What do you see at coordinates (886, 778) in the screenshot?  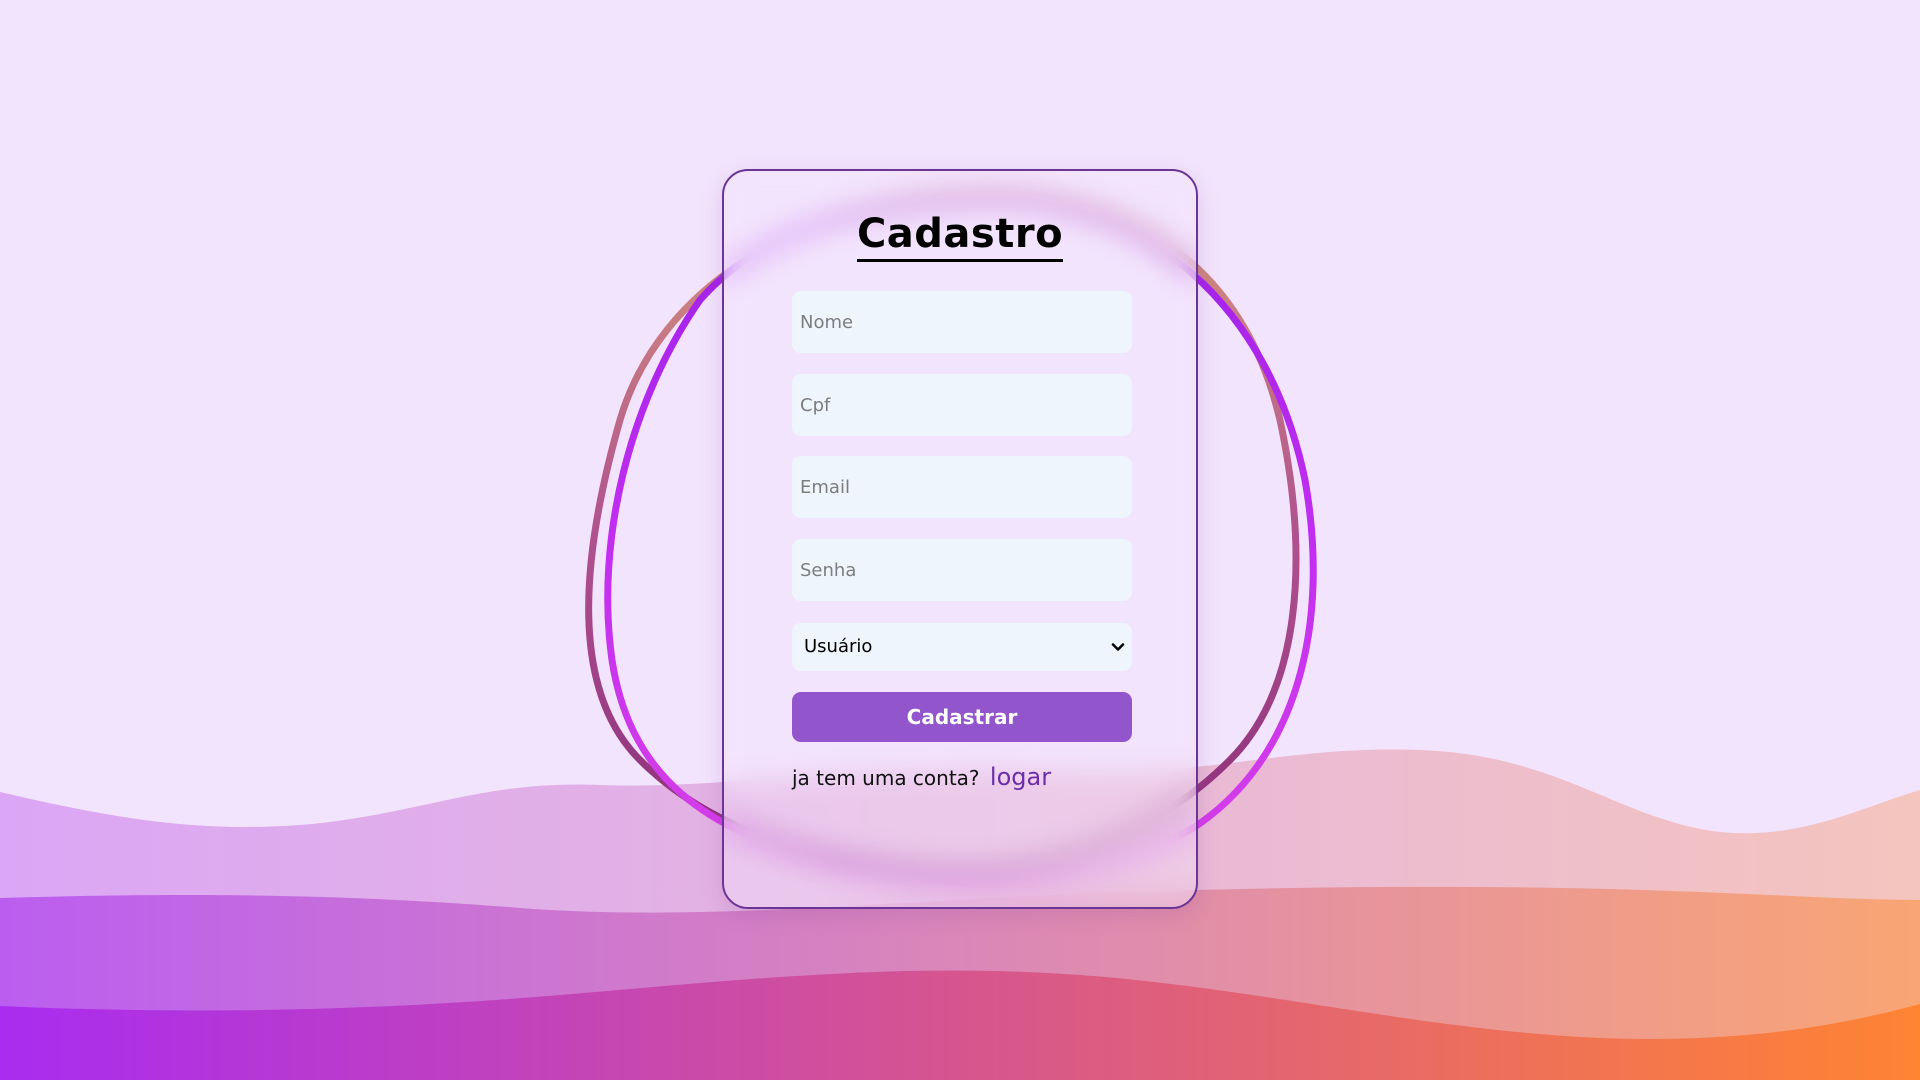 I see `login-prompt-text: ja tem uma conta?` at bounding box center [886, 778].